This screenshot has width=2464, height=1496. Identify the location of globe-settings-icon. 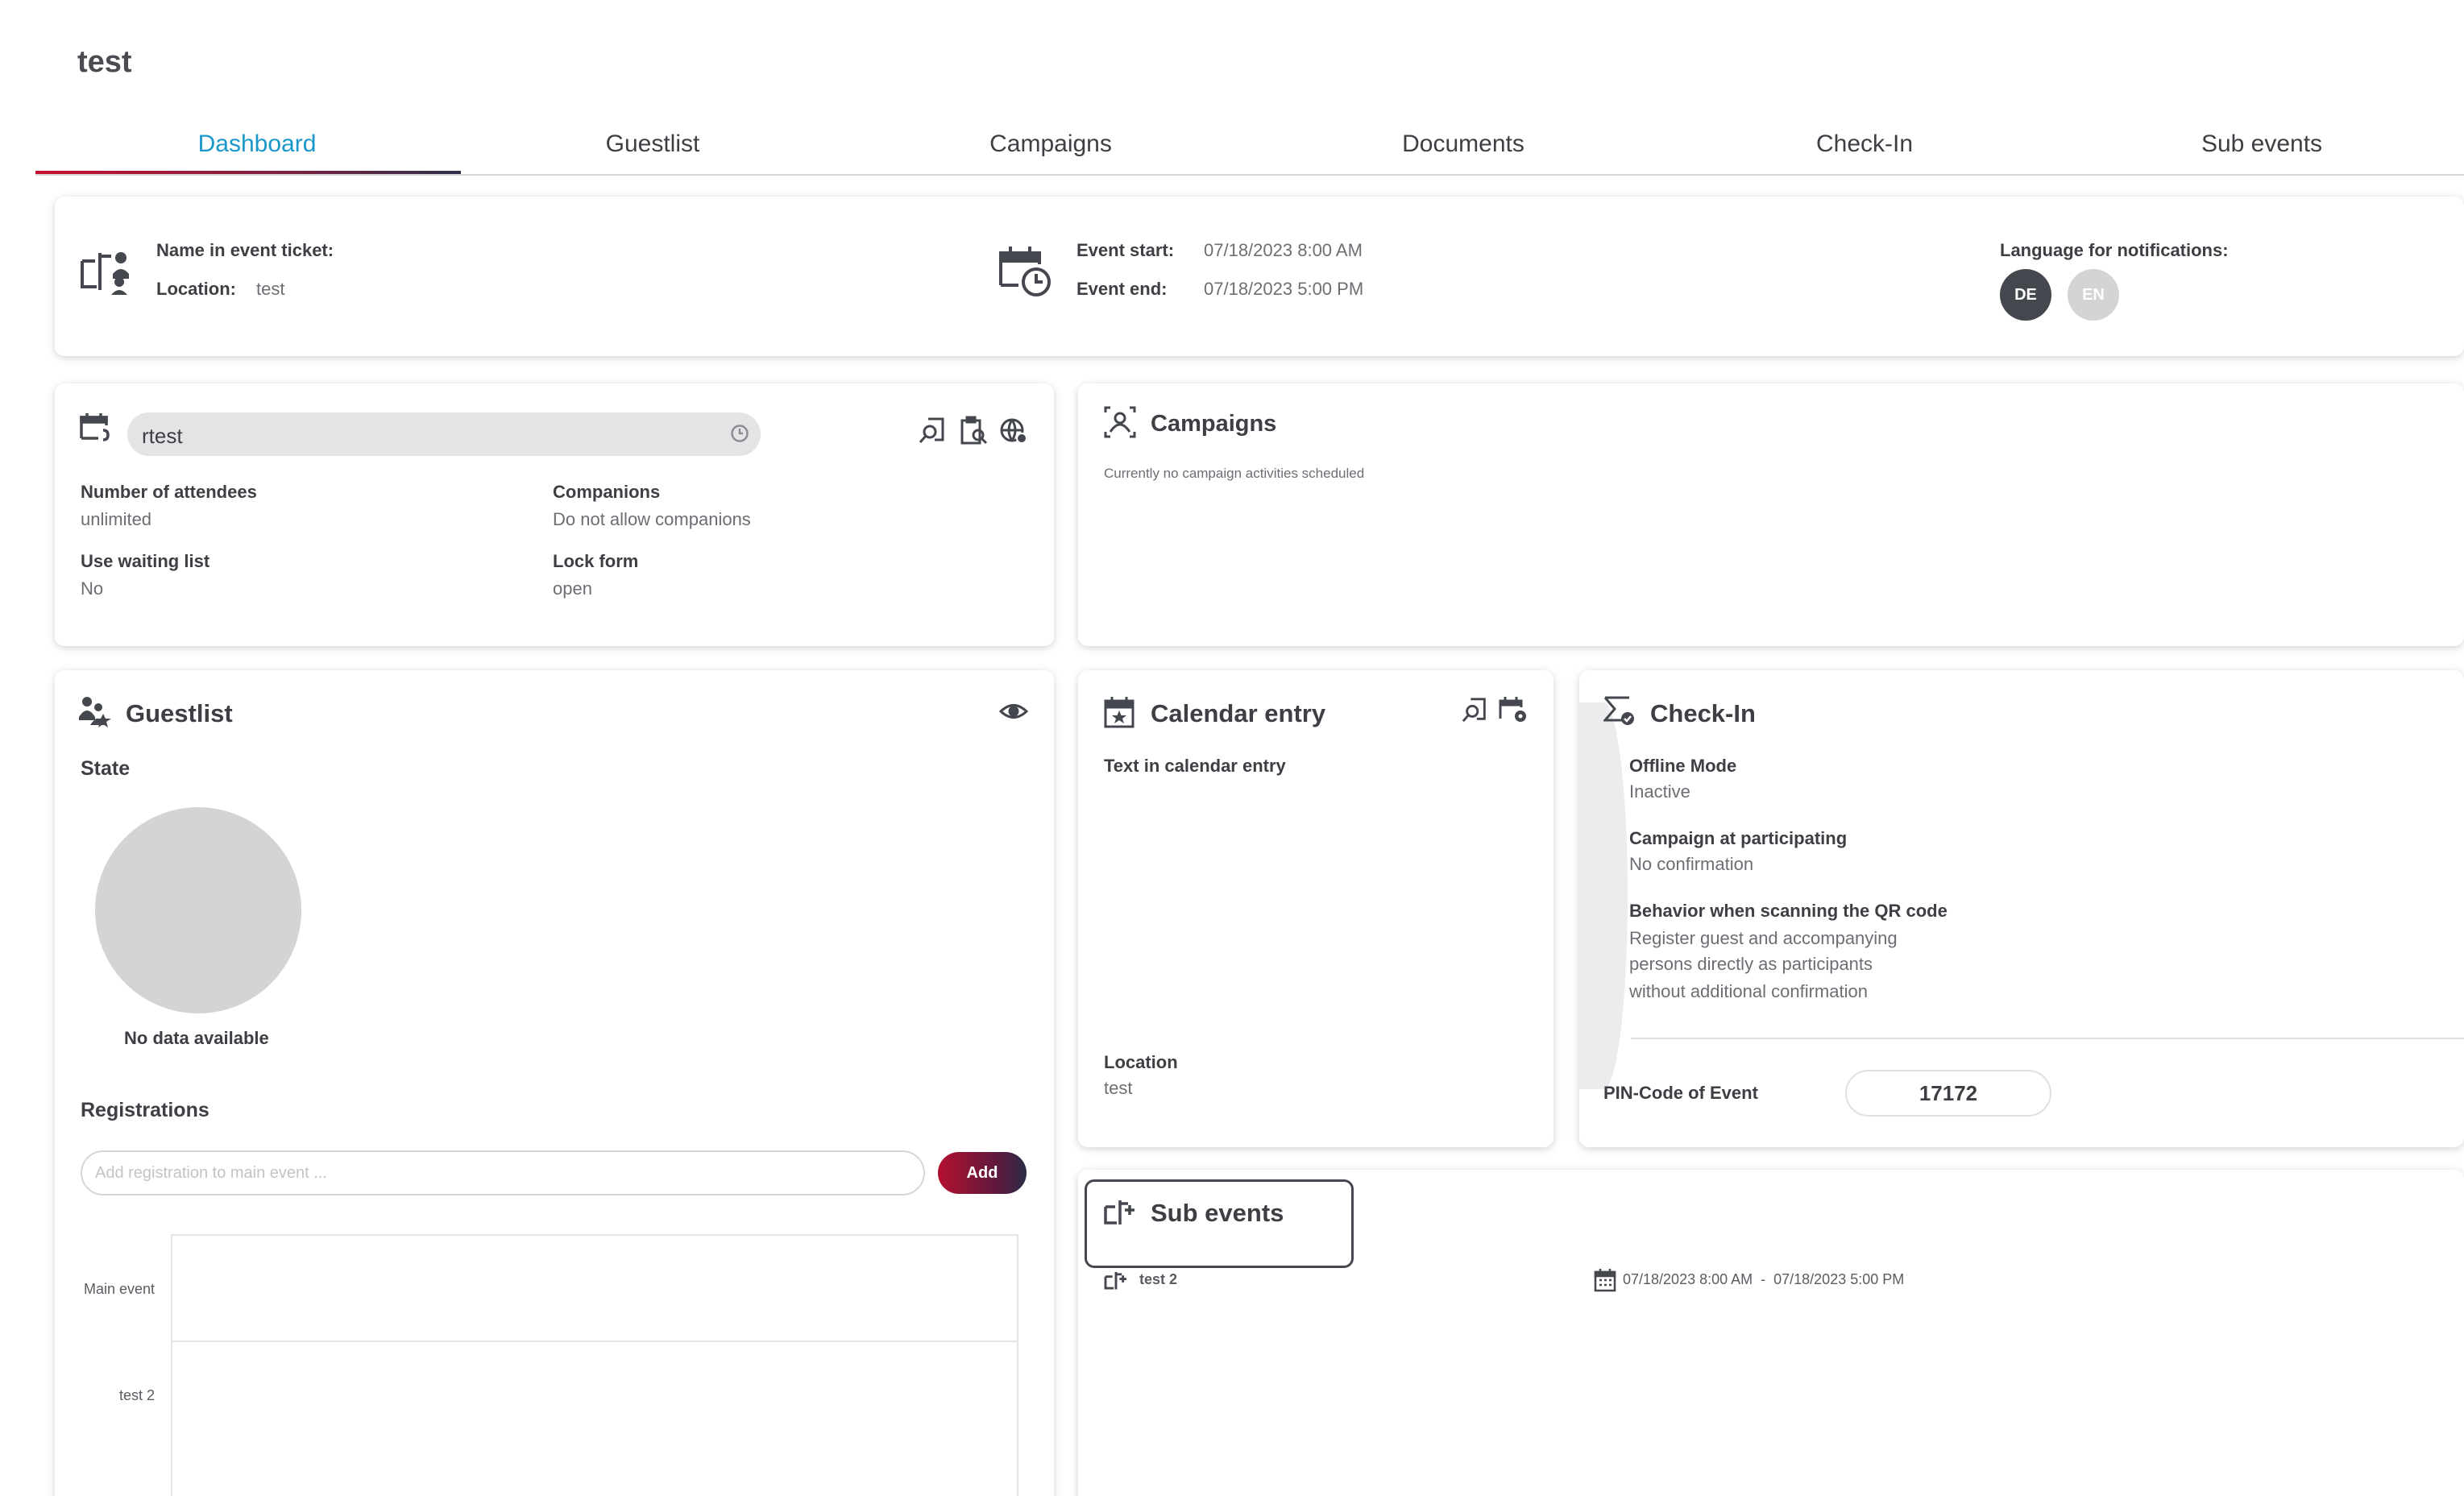
(1013, 430).